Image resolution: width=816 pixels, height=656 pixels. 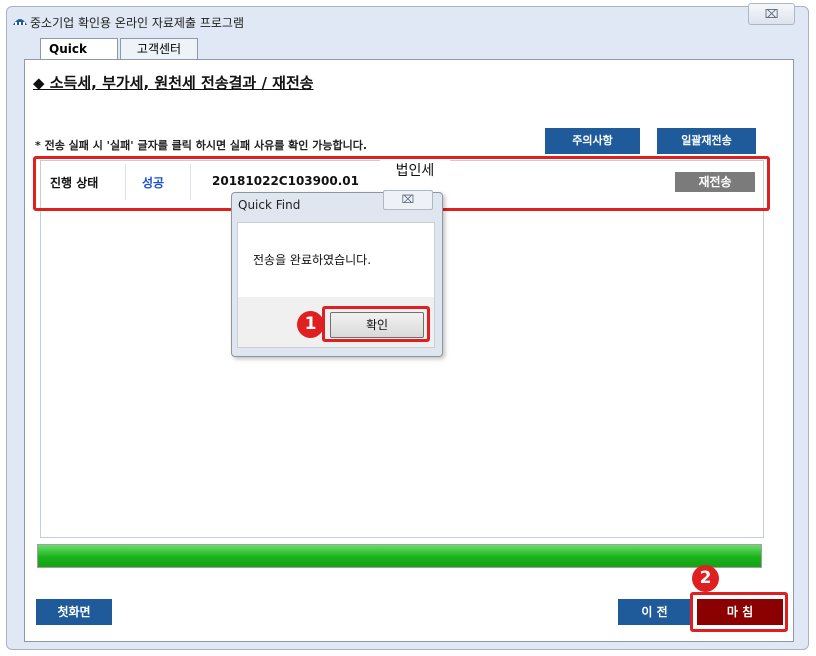 I want to click on dialog-close-button: ⌧, so click(x=408, y=200).